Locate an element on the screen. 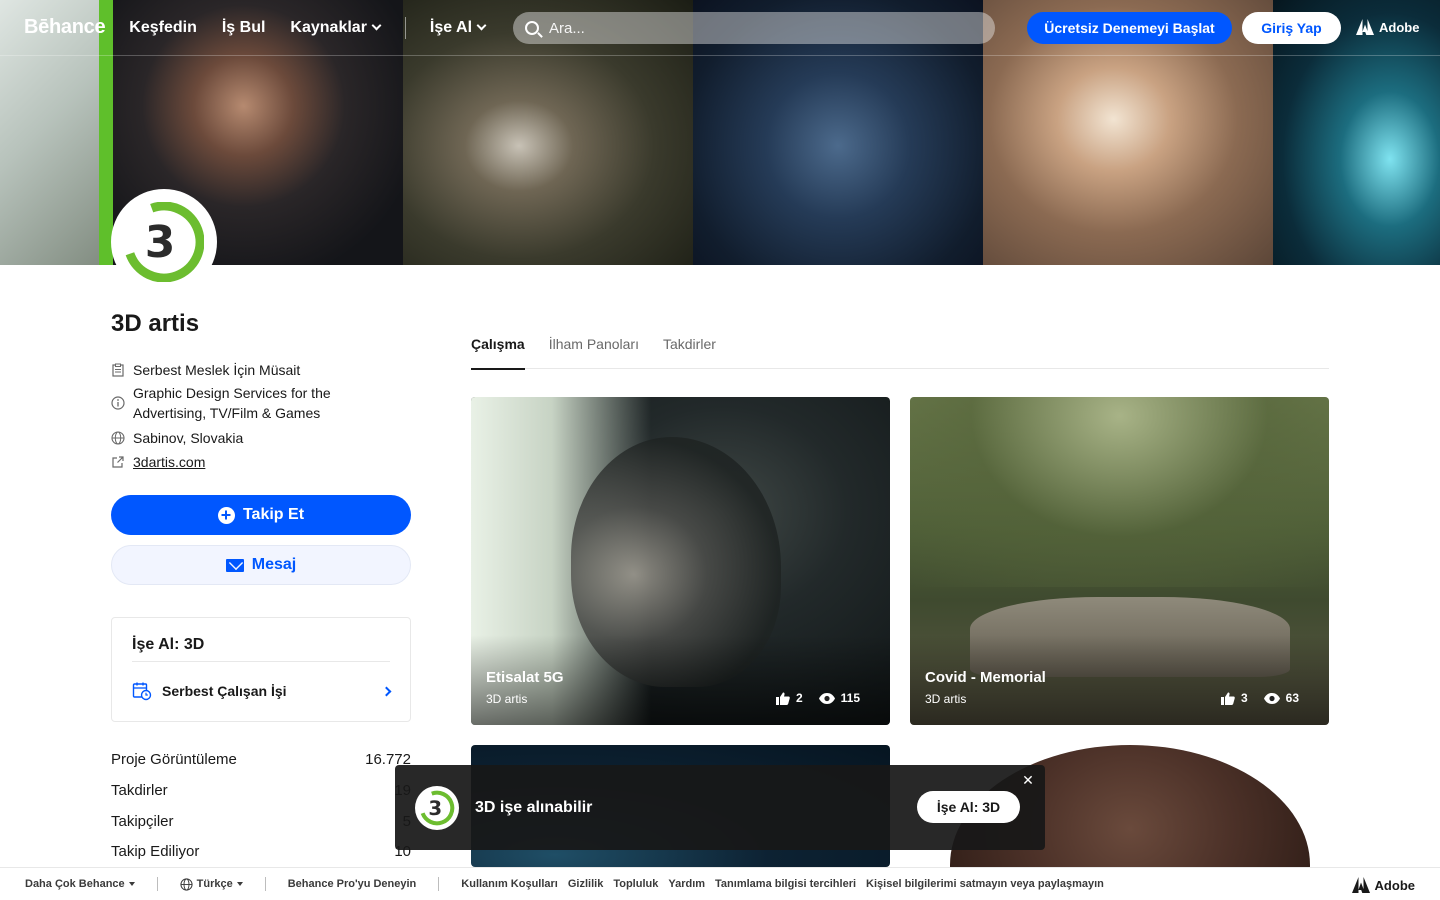 This screenshot has width=1440, height=900. nav-discover: Keşfedin is located at coordinates (163, 28).